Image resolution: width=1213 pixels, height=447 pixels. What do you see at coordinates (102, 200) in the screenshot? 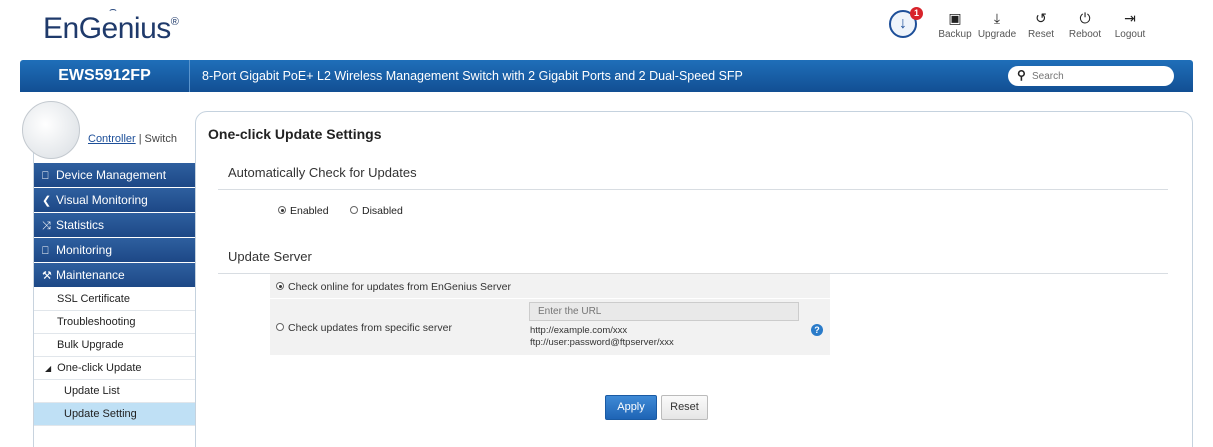
I see `sidebar-item-label: Visual Monitoring` at bounding box center [102, 200].